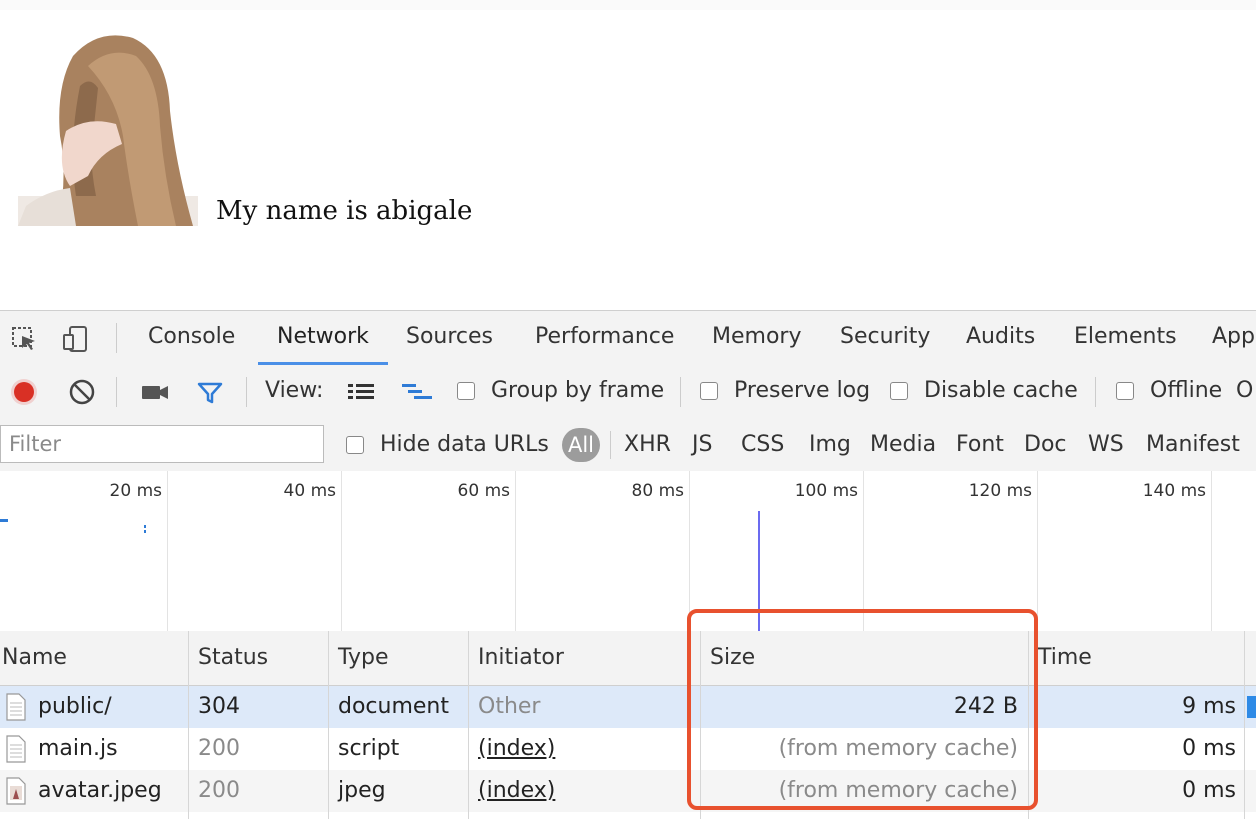 This screenshot has width=1256, height=819. Describe the element at coordinates (1106, 444) in the screenshot. I see `filter-type-ws: WS` at that location.